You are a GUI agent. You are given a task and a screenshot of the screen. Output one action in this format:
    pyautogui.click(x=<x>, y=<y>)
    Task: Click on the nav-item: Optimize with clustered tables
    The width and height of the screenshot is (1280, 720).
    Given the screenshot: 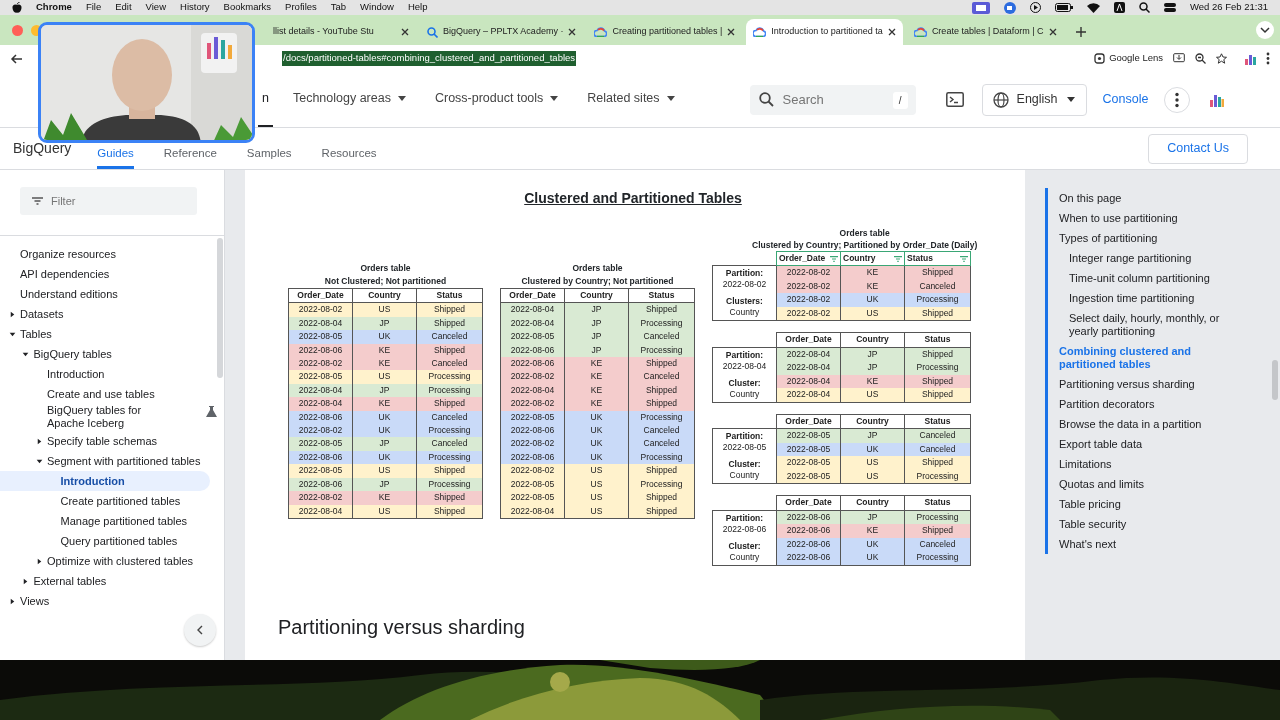 What is the action you would take?
    pyautogui.click(x=105, y=561)
    